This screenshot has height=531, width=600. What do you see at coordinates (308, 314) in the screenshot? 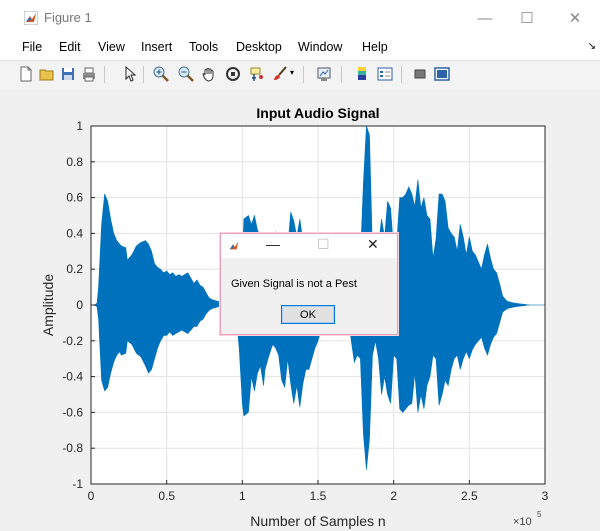
I see `ok-button: OK` at bounding box center [308, 314].